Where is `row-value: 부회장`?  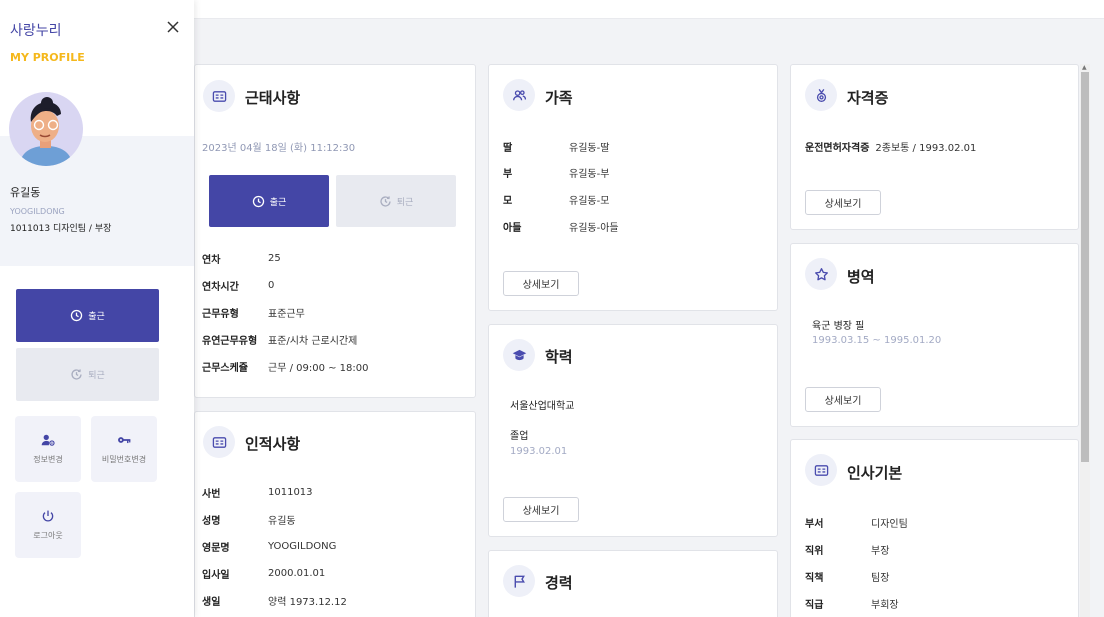 row-value: 부회장 is located at coordinates (885, 605).